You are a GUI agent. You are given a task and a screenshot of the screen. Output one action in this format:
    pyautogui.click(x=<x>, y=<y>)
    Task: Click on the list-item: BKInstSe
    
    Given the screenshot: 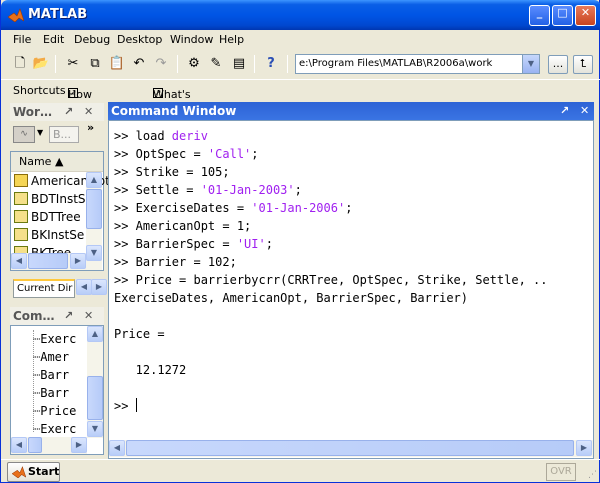 What is the action you would take?
    pyautogui.click(x=49, y=236)
    